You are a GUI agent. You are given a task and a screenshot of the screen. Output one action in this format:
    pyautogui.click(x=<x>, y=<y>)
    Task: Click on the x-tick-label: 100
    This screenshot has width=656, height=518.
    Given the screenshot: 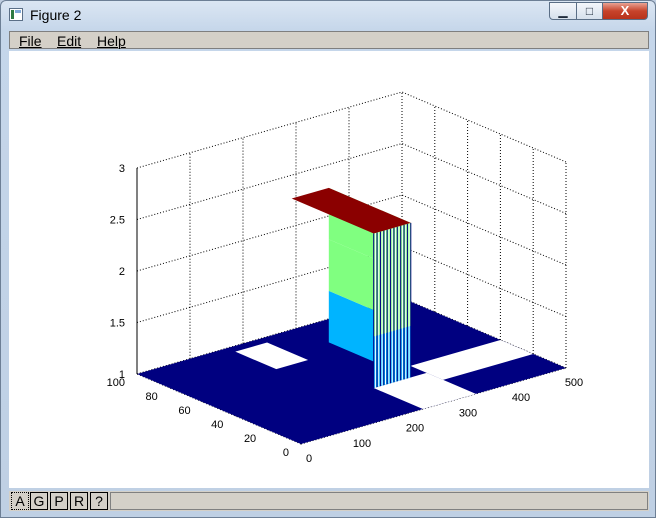 What is the action you would take?
    pyautogui.click(x=362, y=444)
    